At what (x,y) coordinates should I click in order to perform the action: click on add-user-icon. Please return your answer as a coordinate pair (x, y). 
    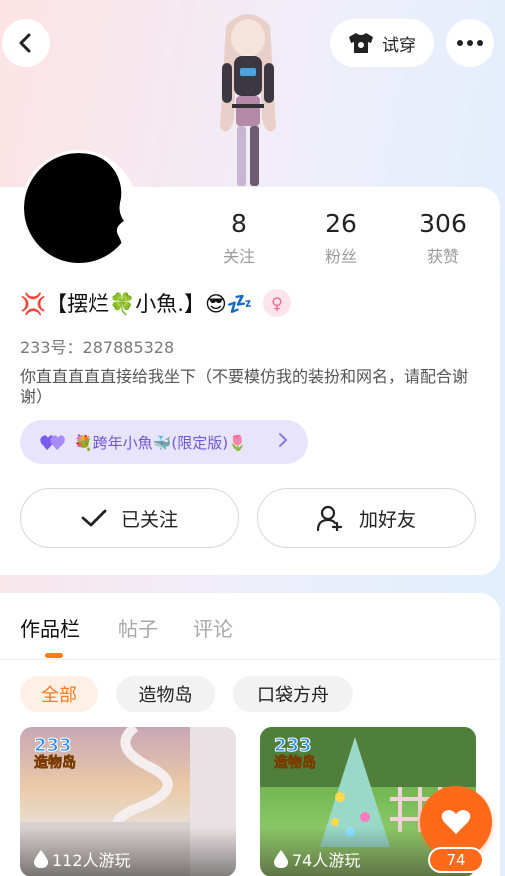
    Looking at the image, I should click on (329, 518).